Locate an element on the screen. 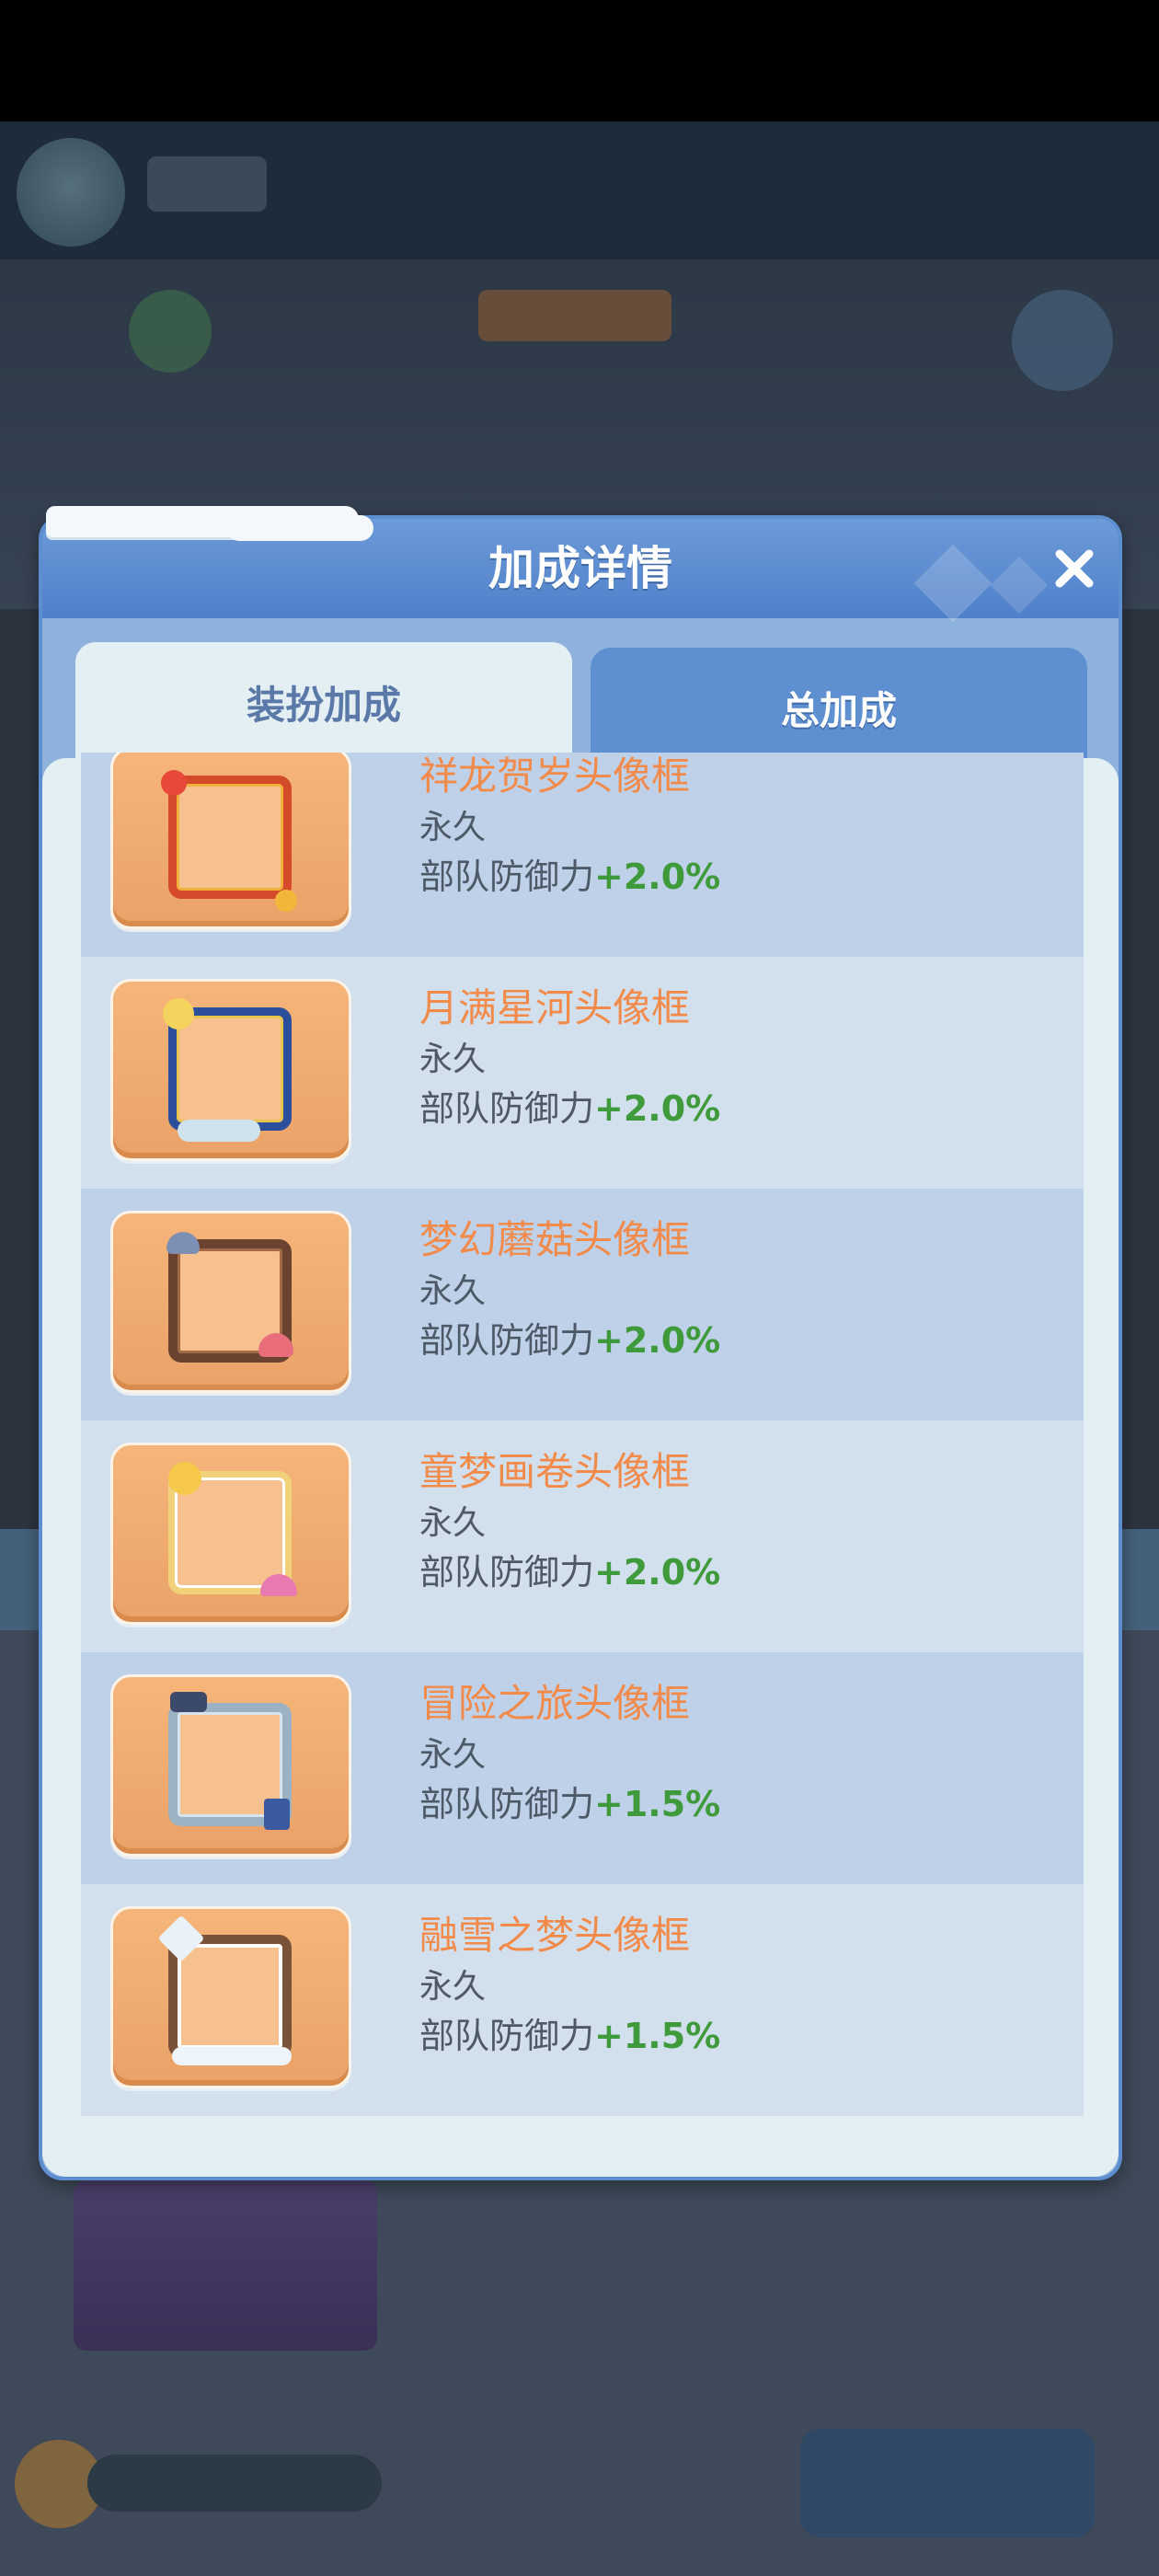  item-name: 月满星河头像框 is located at coordinates (555, 1007).